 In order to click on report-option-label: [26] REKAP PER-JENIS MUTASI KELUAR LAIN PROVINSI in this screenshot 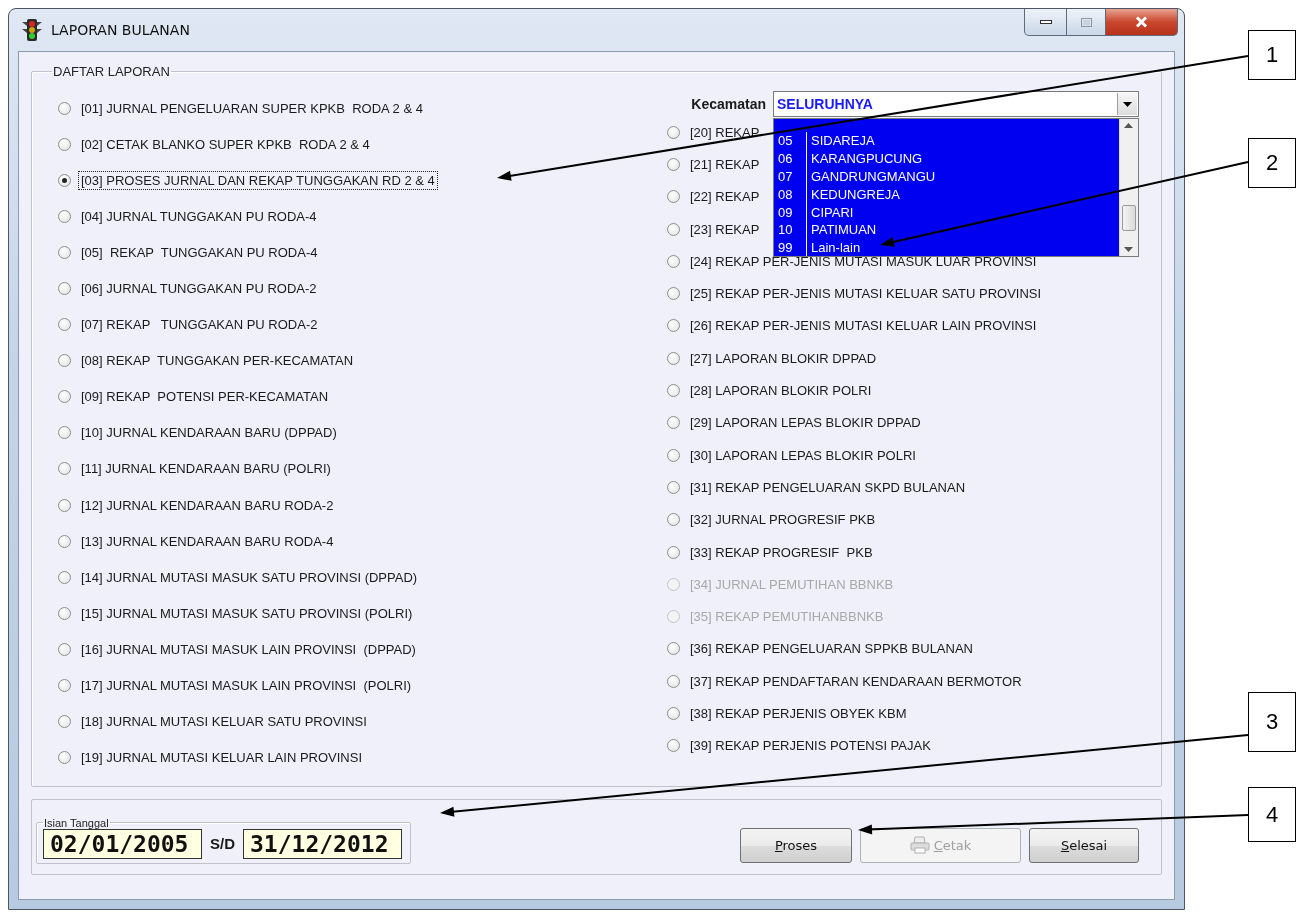, I will do `click(863, 326)`.